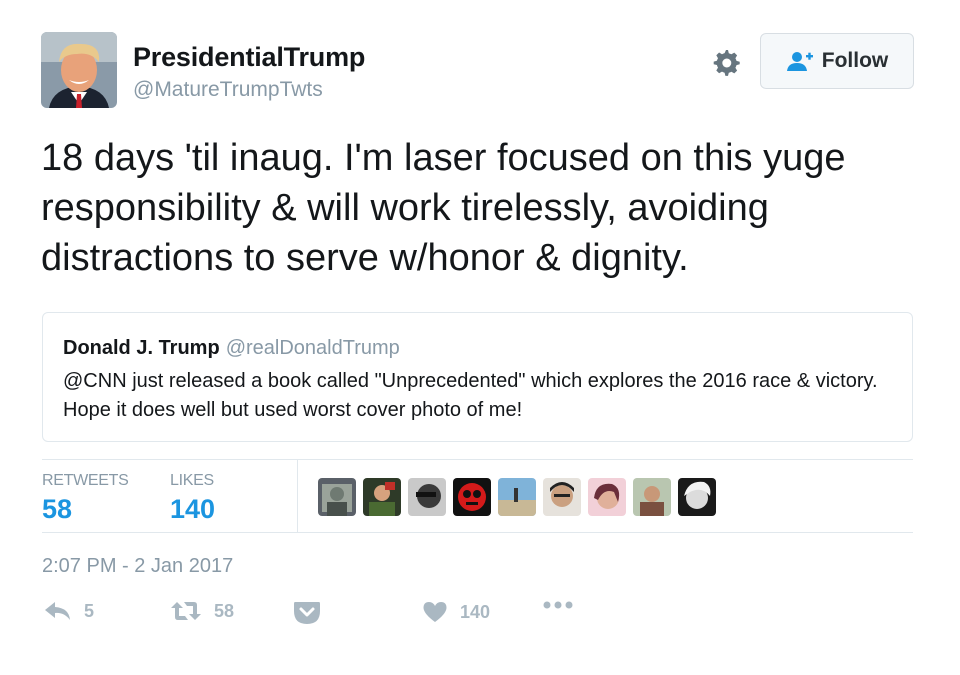  I want to click on retweets-stat: RETWEETS 58, so click(85, 498).